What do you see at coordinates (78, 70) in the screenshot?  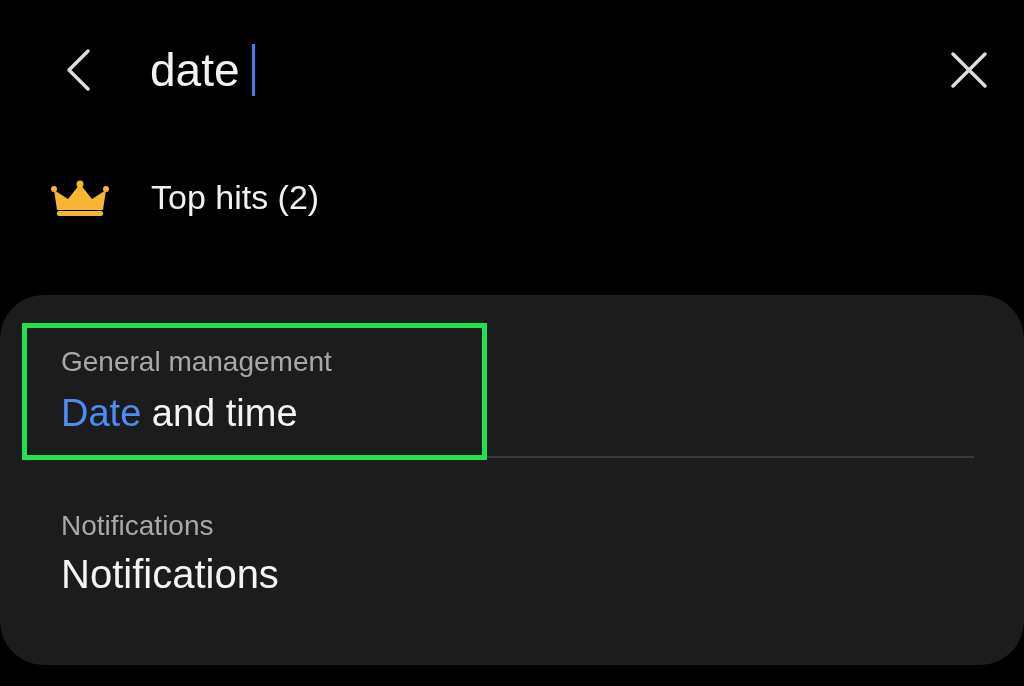 I see `back-icon` at bounding box center [78, 70].